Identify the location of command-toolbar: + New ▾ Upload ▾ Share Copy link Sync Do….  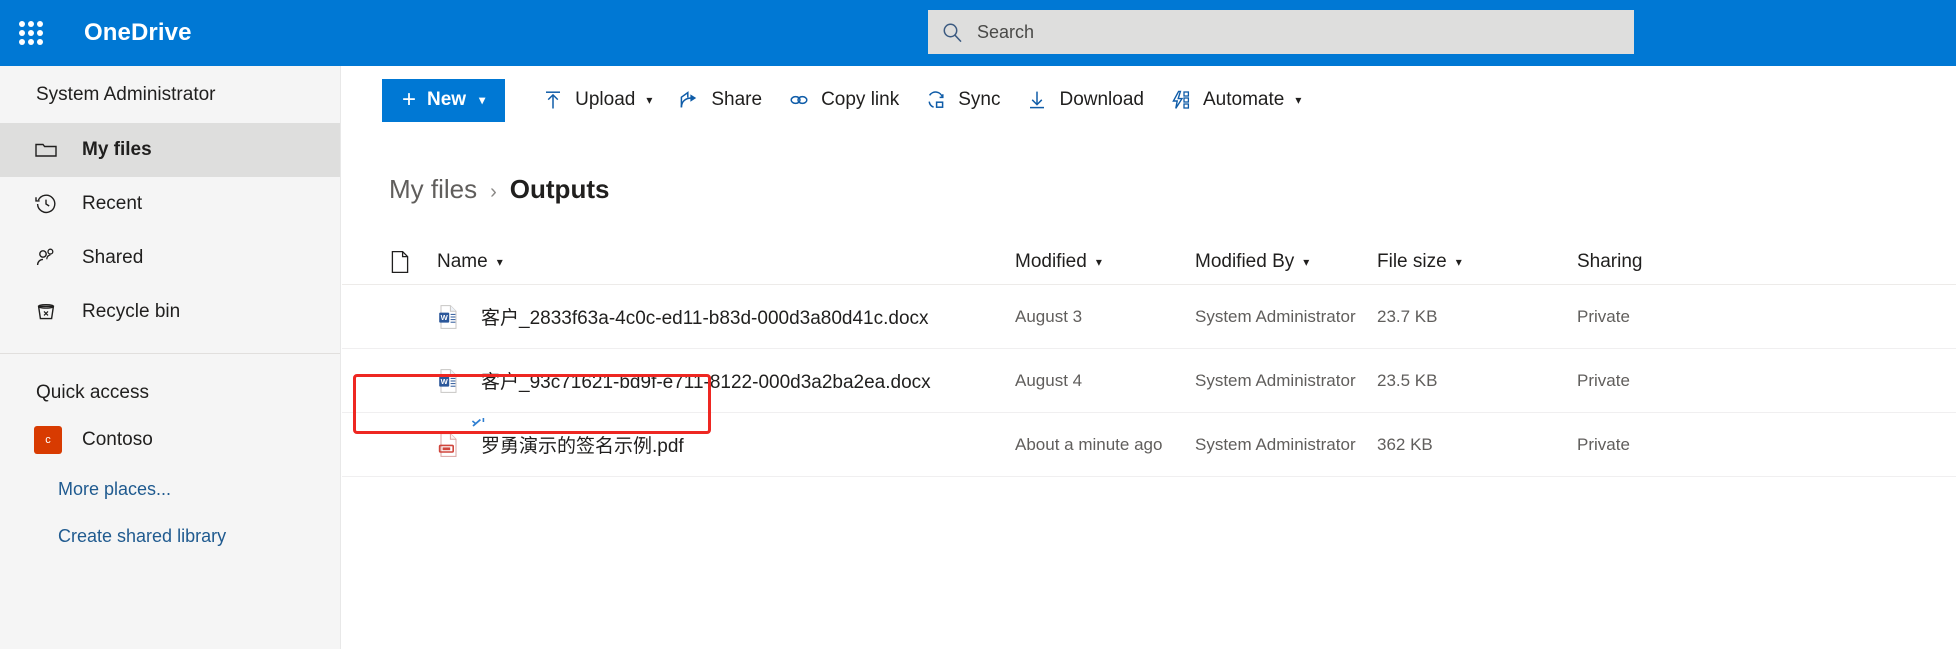
(1149, 100).